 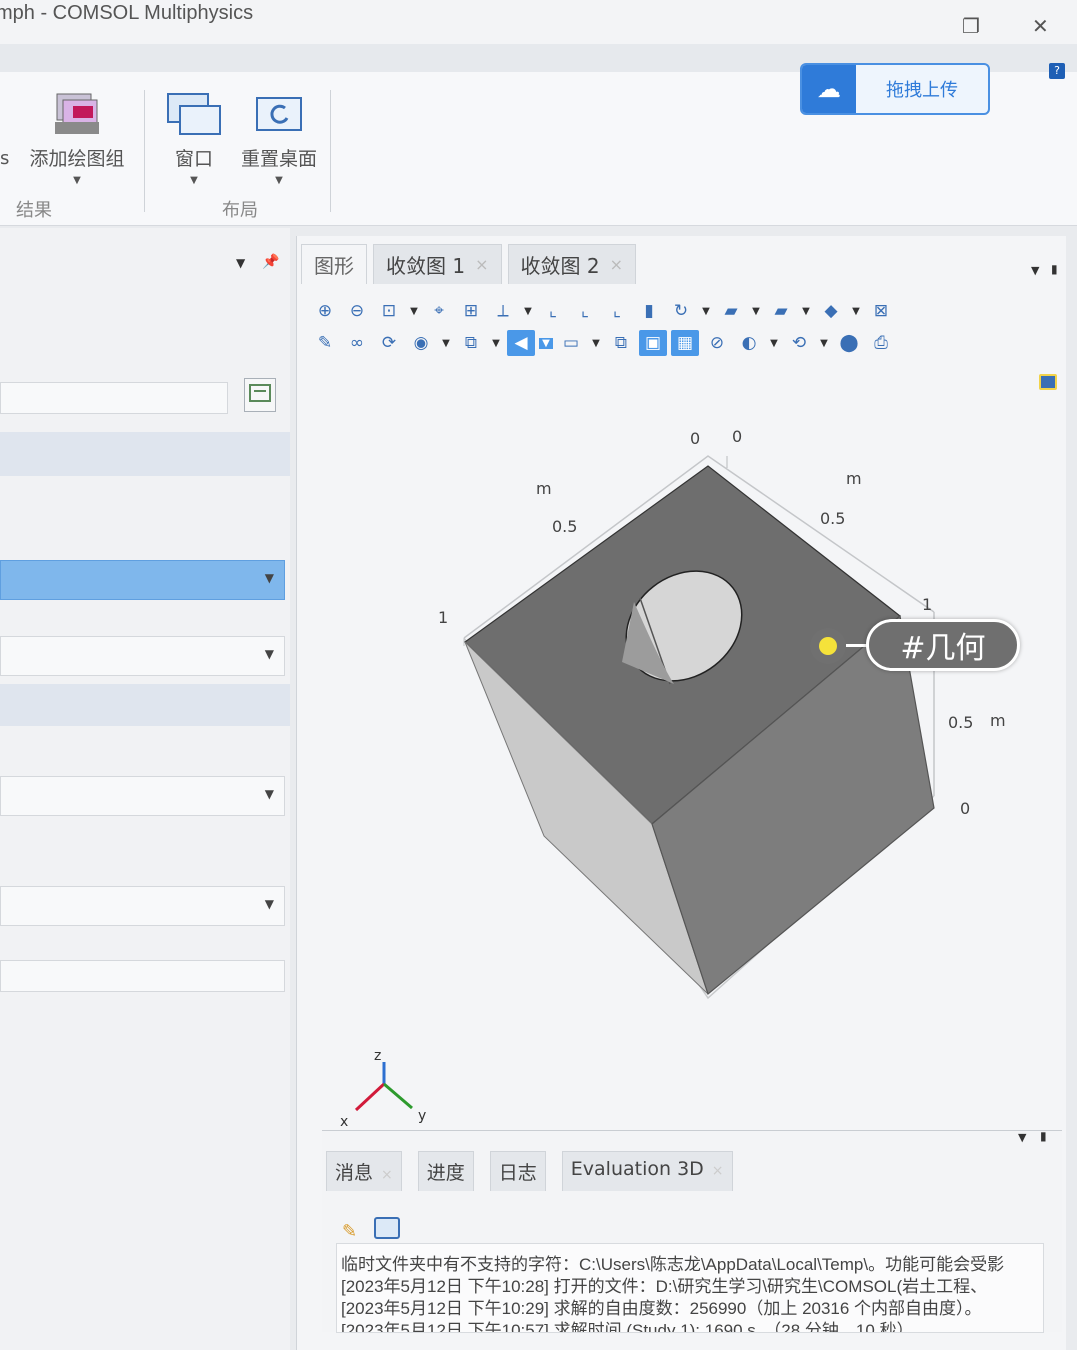 I want to click on triad-label-y: y, so click(x=422, y=1116).